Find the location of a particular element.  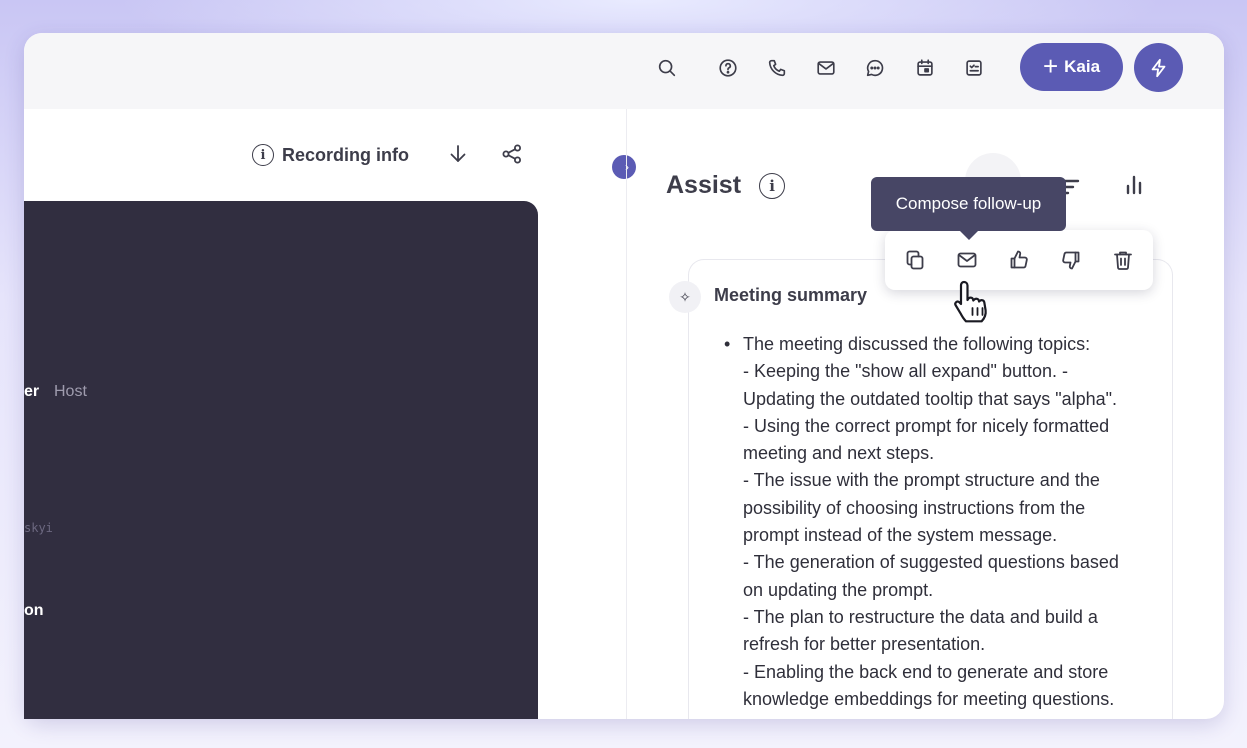

calendar-icon is located at coordinates (925, 68).